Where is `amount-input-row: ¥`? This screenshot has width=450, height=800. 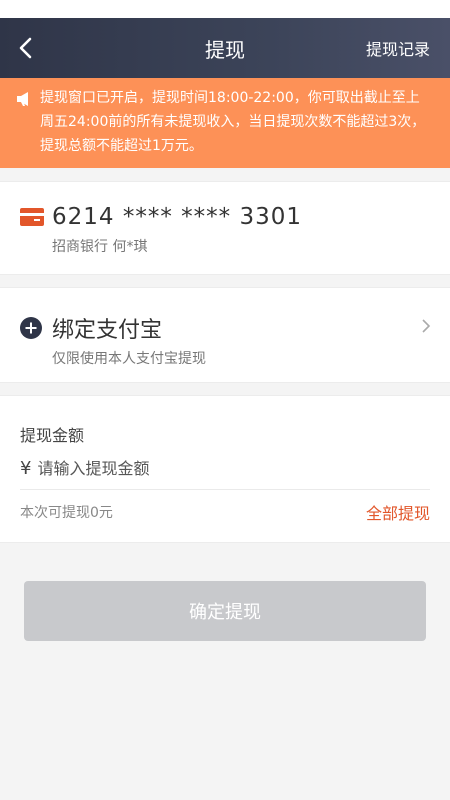
amount-input-row: ¥ is located at coordinates (225, 474).